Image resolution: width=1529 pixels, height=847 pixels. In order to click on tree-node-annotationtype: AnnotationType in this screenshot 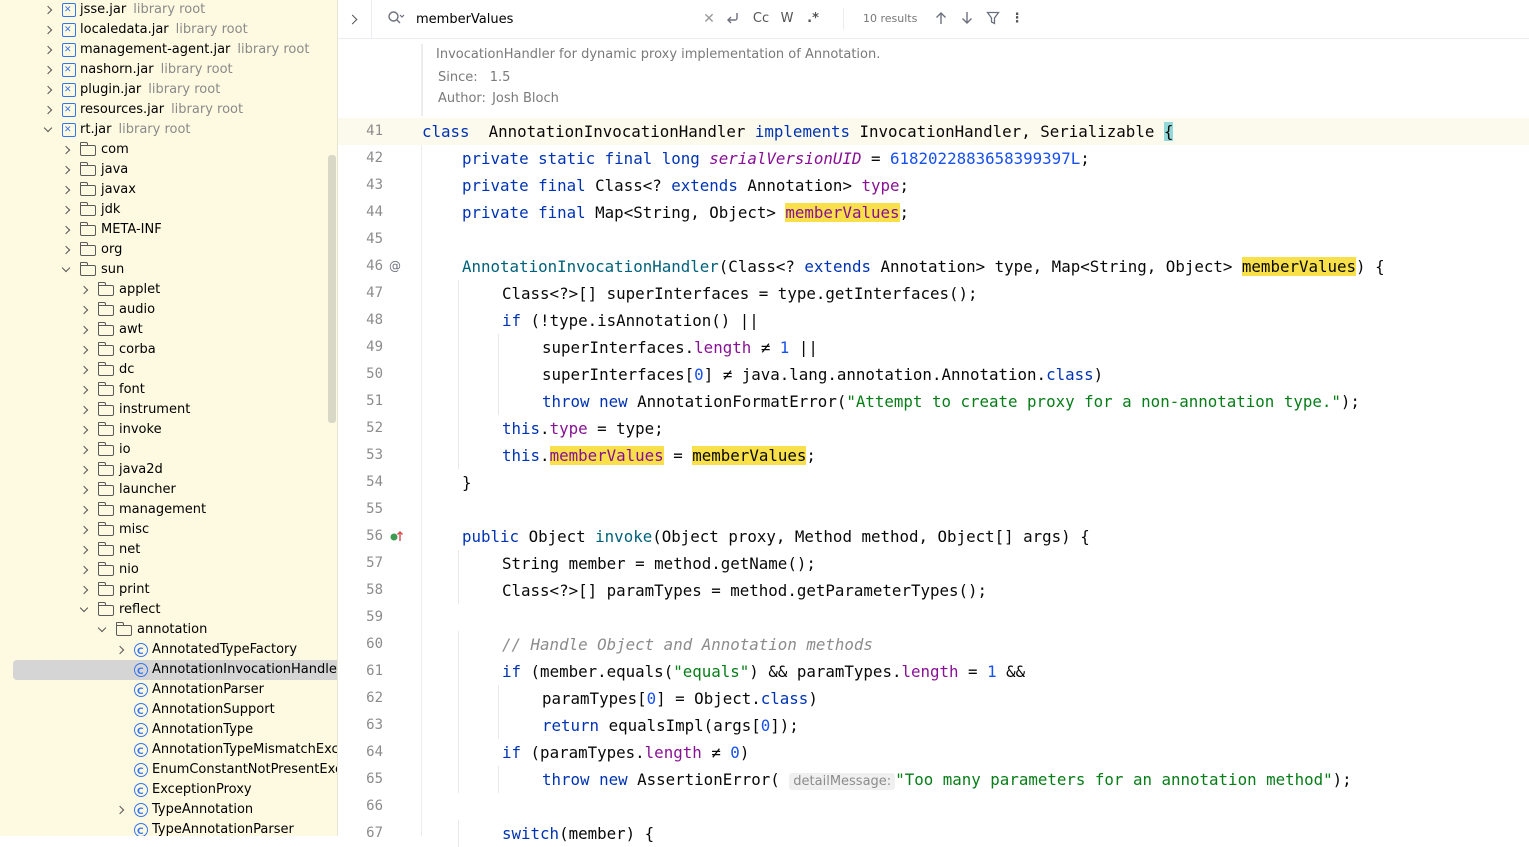, I will do `click(168, 731)`.